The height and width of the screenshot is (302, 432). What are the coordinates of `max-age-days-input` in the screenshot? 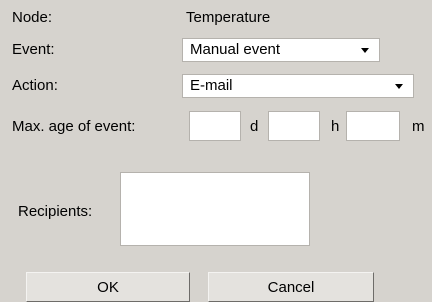 It's located at (215, 126).